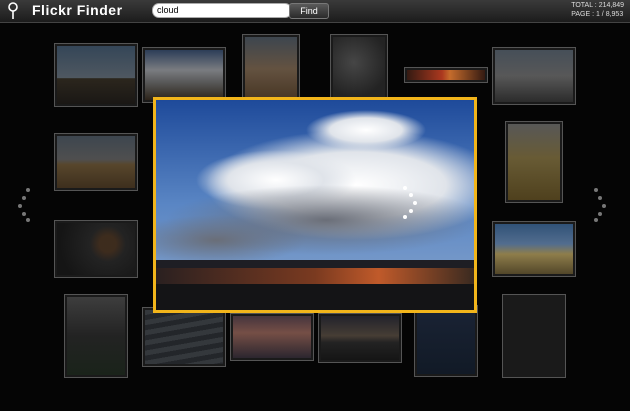 This screenshot has width=630, height=411. I want to click on prev-page-button, so click(22, 205).